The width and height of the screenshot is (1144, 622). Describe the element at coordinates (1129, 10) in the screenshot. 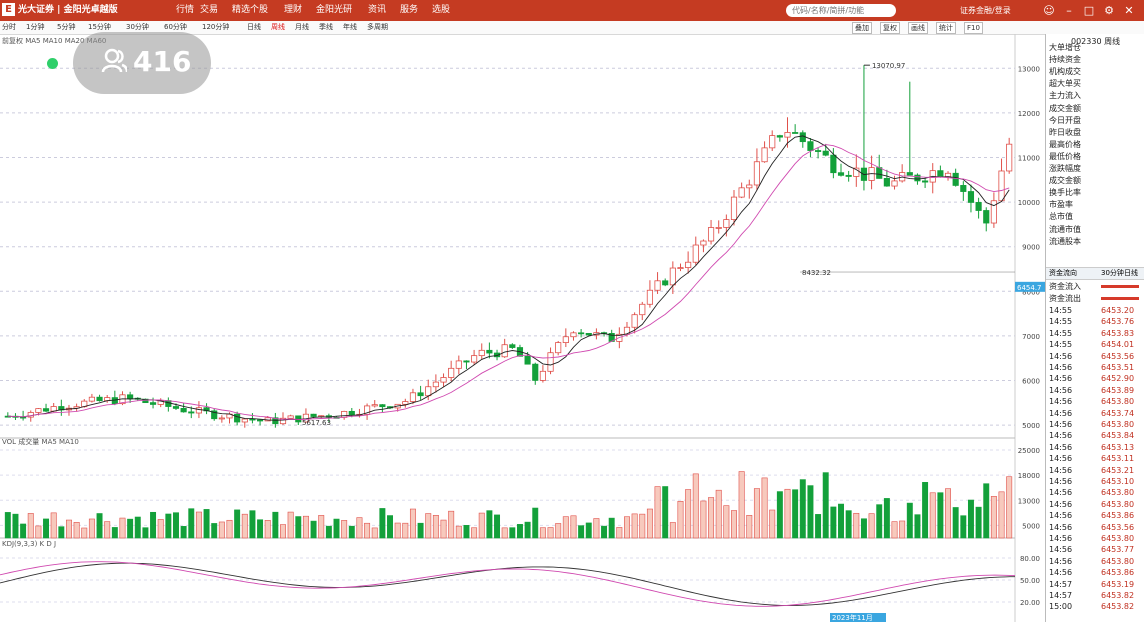

I see `close-icon: ✕` at that location.